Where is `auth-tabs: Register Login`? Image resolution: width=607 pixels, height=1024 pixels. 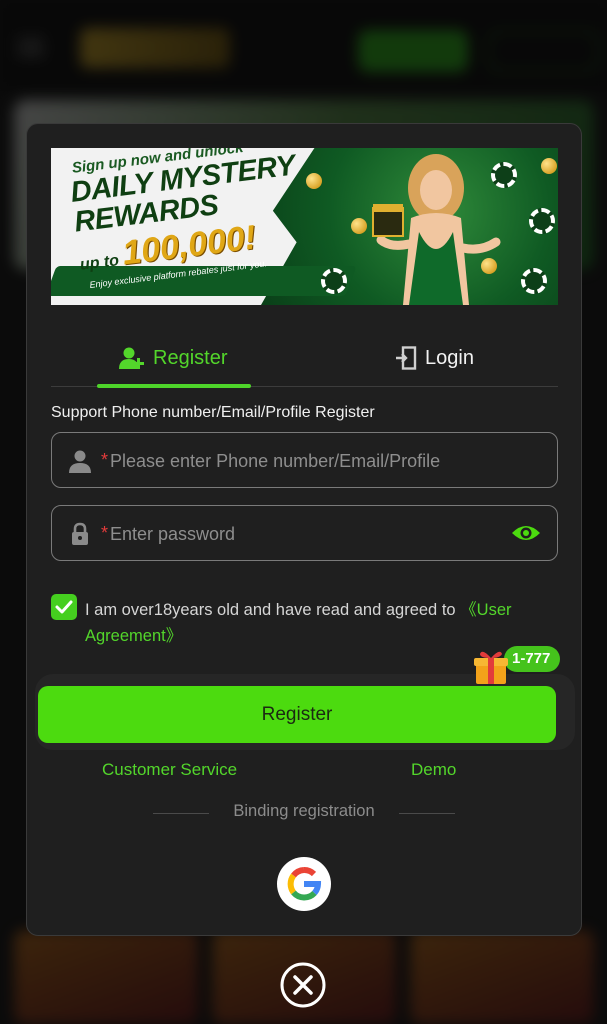 auth-tabs: Register Login is located at coordinates (304, 358).